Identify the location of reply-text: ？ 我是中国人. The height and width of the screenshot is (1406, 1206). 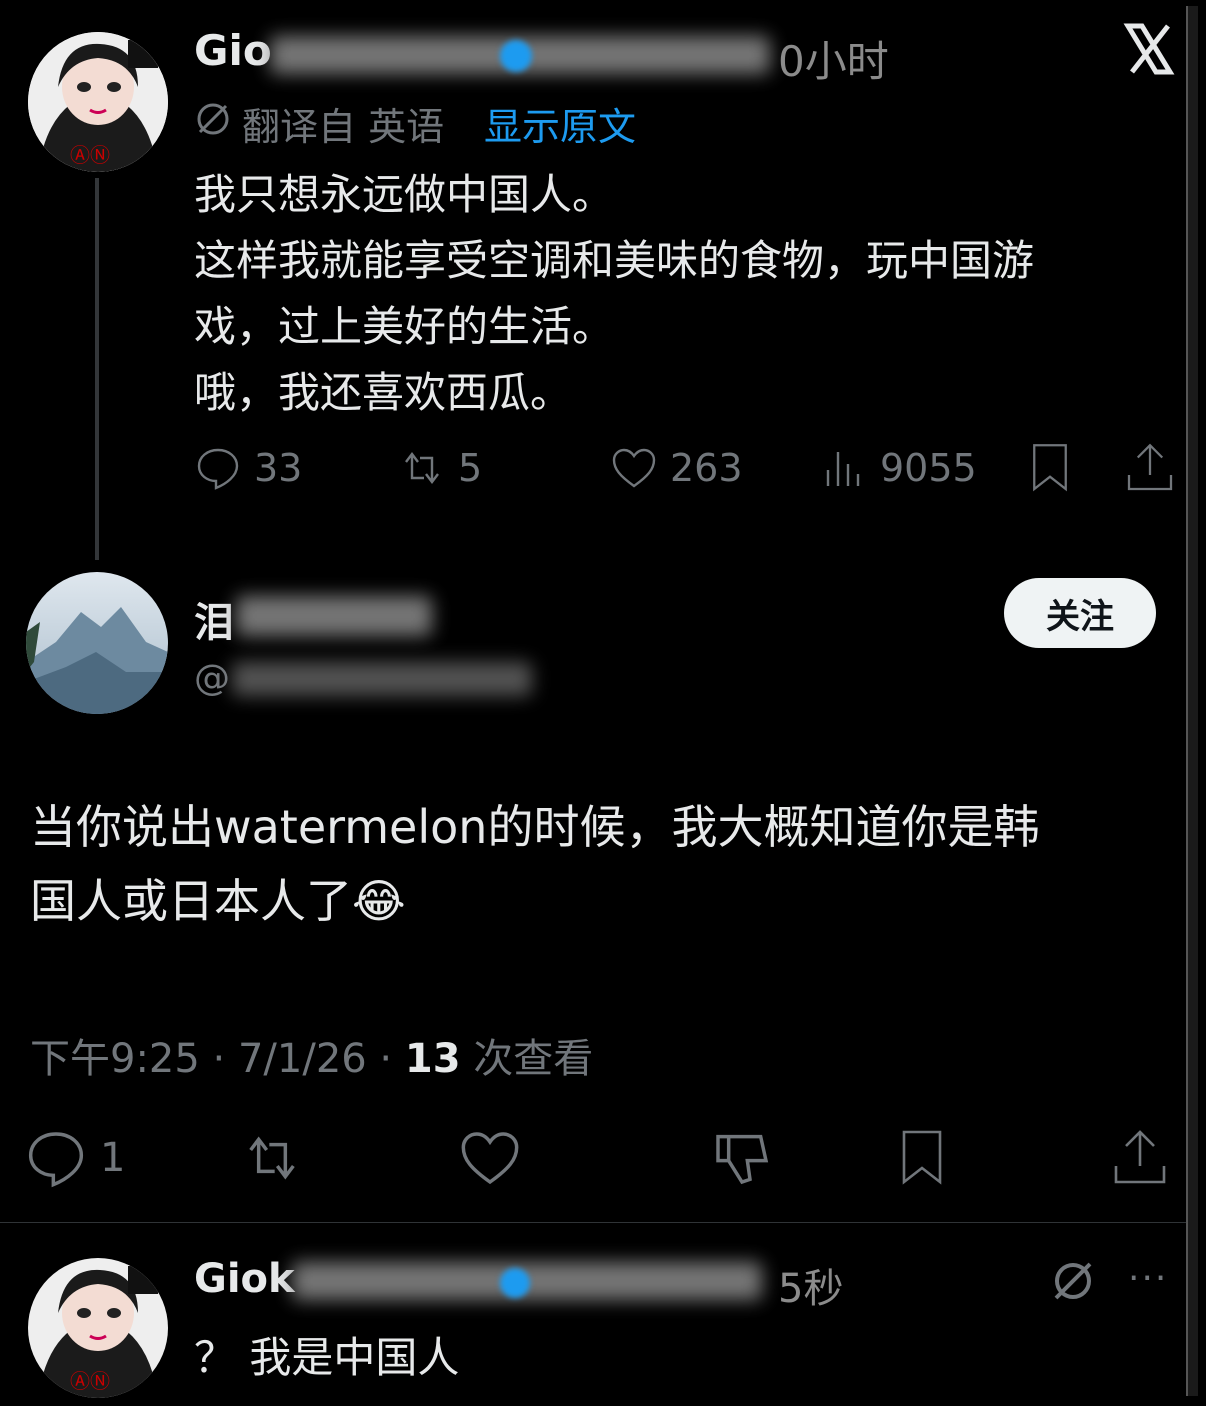
(327, 1357).